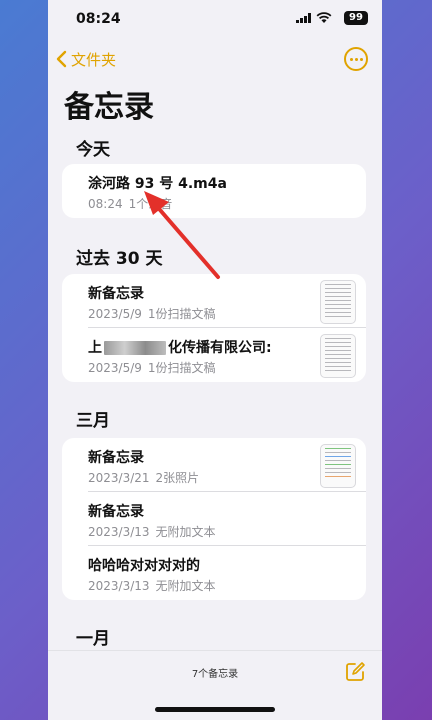  I want to click on note-item: 新备忘录 2023/5/9 1份扫描文稿, so click(214, 301).